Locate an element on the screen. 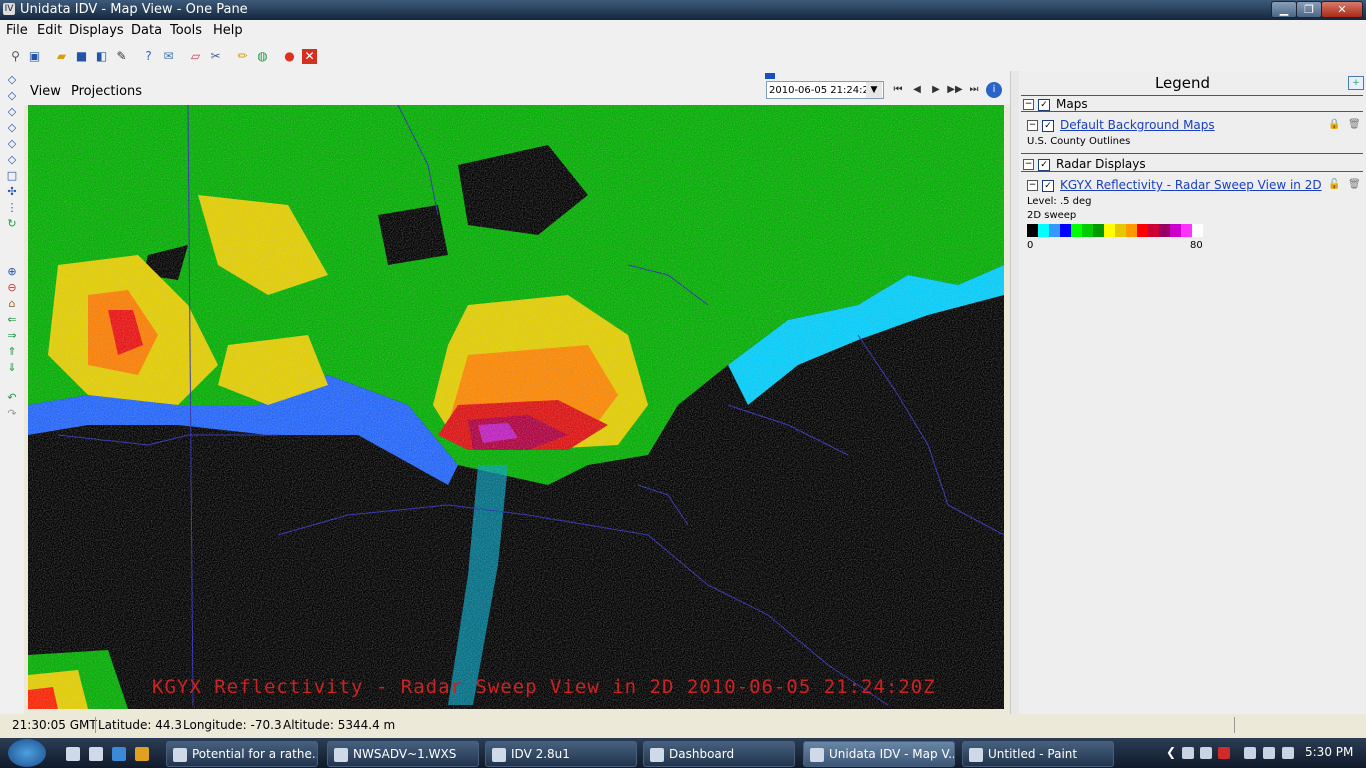 The width and height of the screenshot is (1366, 768). mcafee-icon is located at coordinates (1224, 753).